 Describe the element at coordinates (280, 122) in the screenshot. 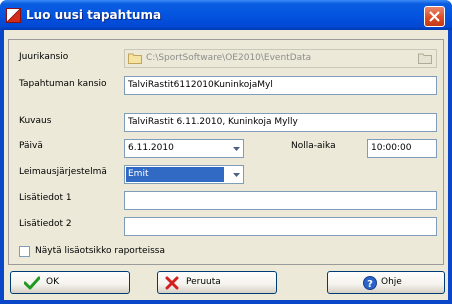

I see `description-input: TalviRastit 6.11.2010, Kuninkoja Mylly` at that location.